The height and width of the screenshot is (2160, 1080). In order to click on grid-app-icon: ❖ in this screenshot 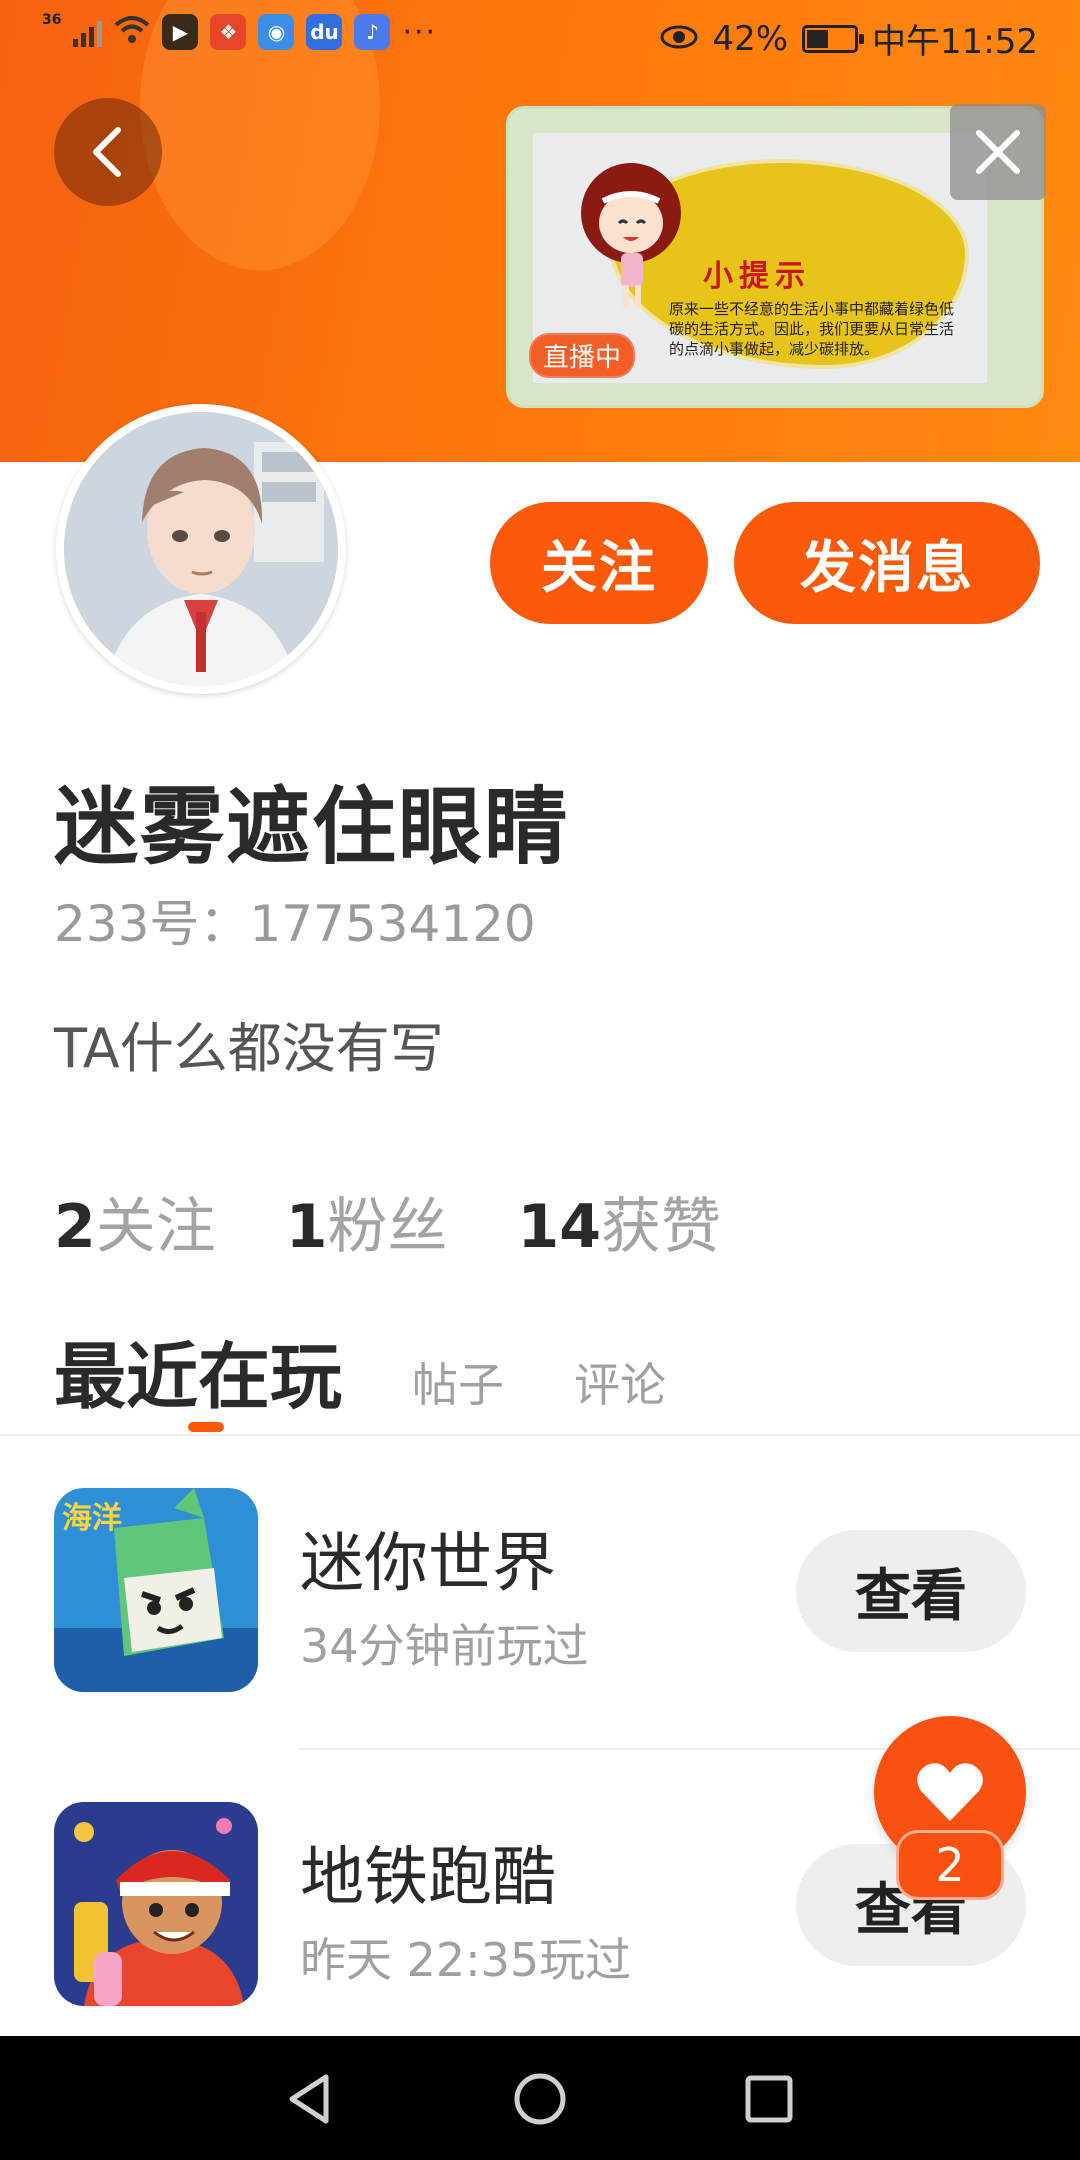, I will do `click(228, 32)`.